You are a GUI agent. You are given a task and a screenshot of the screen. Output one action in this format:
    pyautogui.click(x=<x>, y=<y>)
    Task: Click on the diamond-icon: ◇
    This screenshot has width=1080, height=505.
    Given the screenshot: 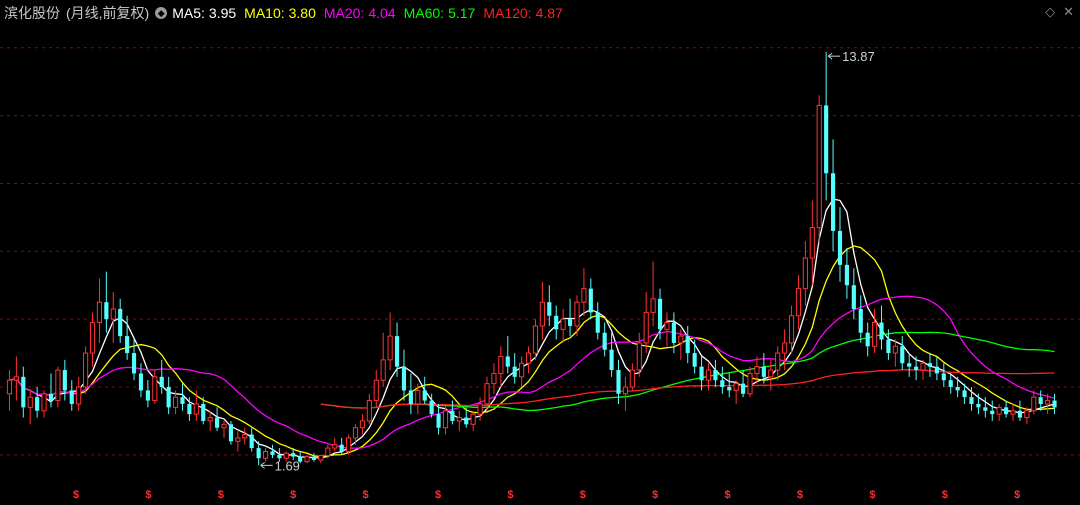 What is the action you would take?
    pyautogui.click(x=1050, y=12)
    